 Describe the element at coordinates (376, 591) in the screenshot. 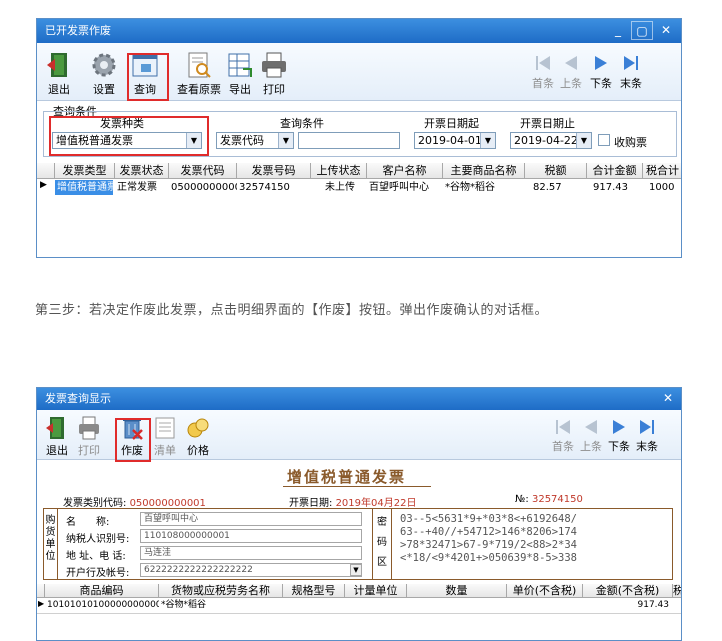

I see `col-unit: 计量单位` at that location.